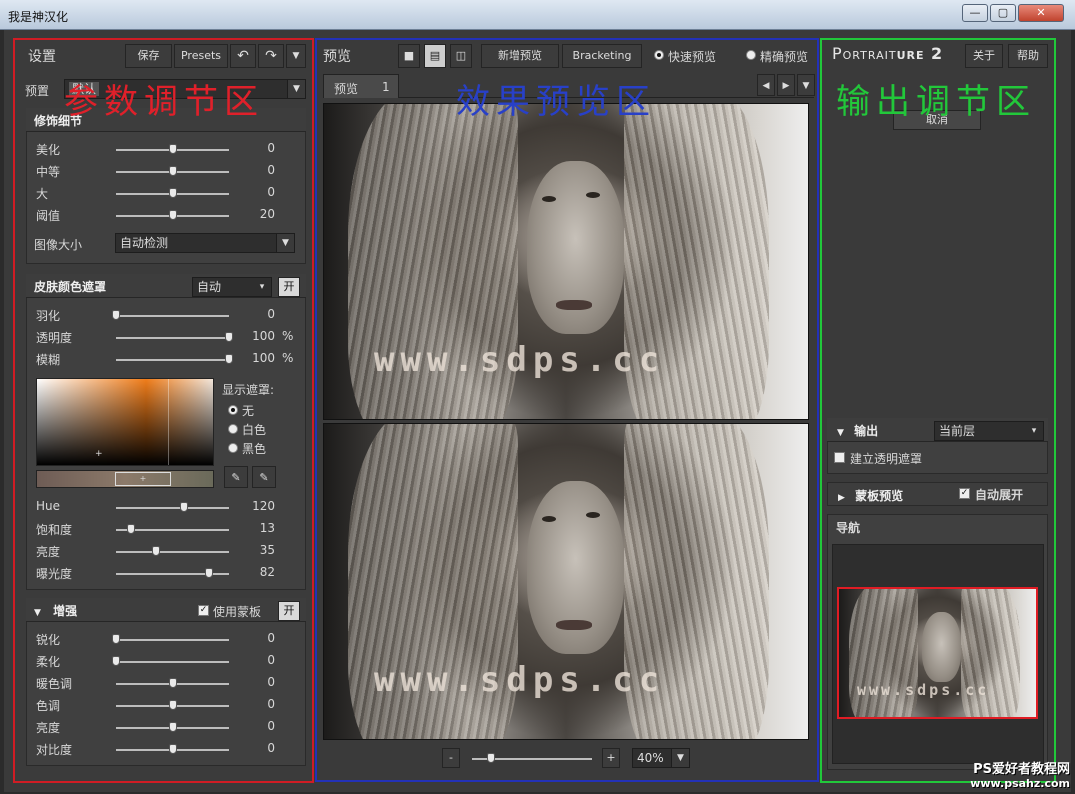 This screenshot has width=1075, height=794. What do you see at coordinates (839, 457) in the screenshot?
I see `transparency-mask-checkbox` at bounding box center [839, 457].